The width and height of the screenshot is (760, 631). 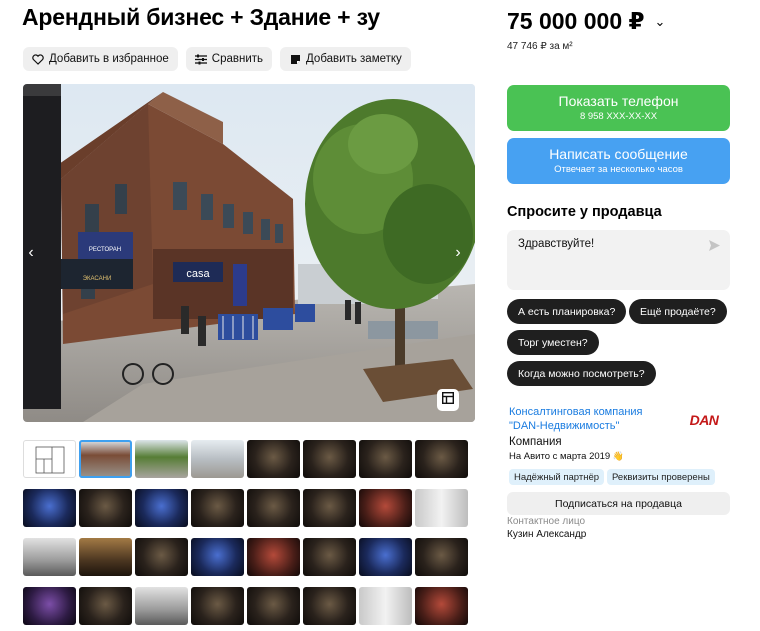 I want to click on price: 75 000 000 ₽ ⌄, so click(x=586, y=21).